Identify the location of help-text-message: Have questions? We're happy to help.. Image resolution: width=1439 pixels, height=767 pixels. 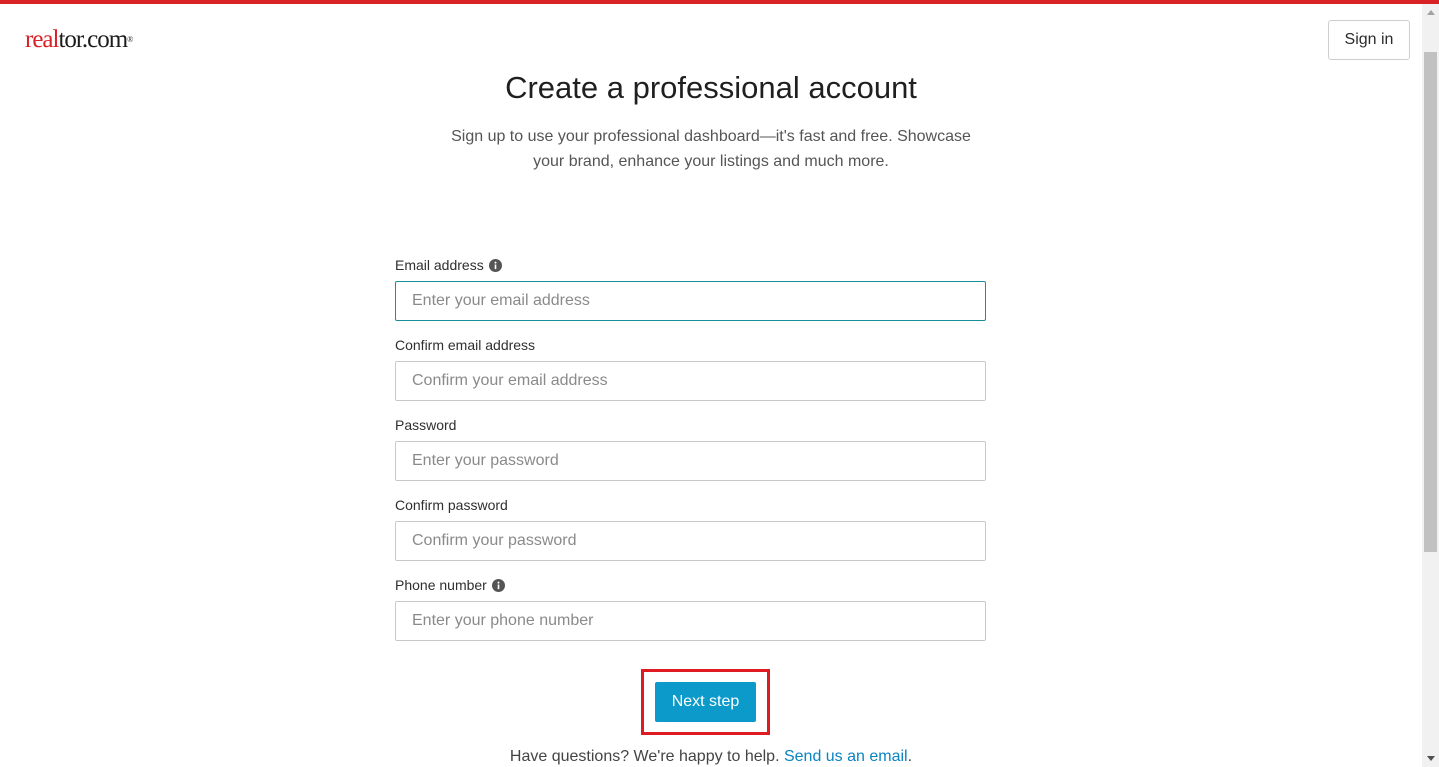
(644, 756).